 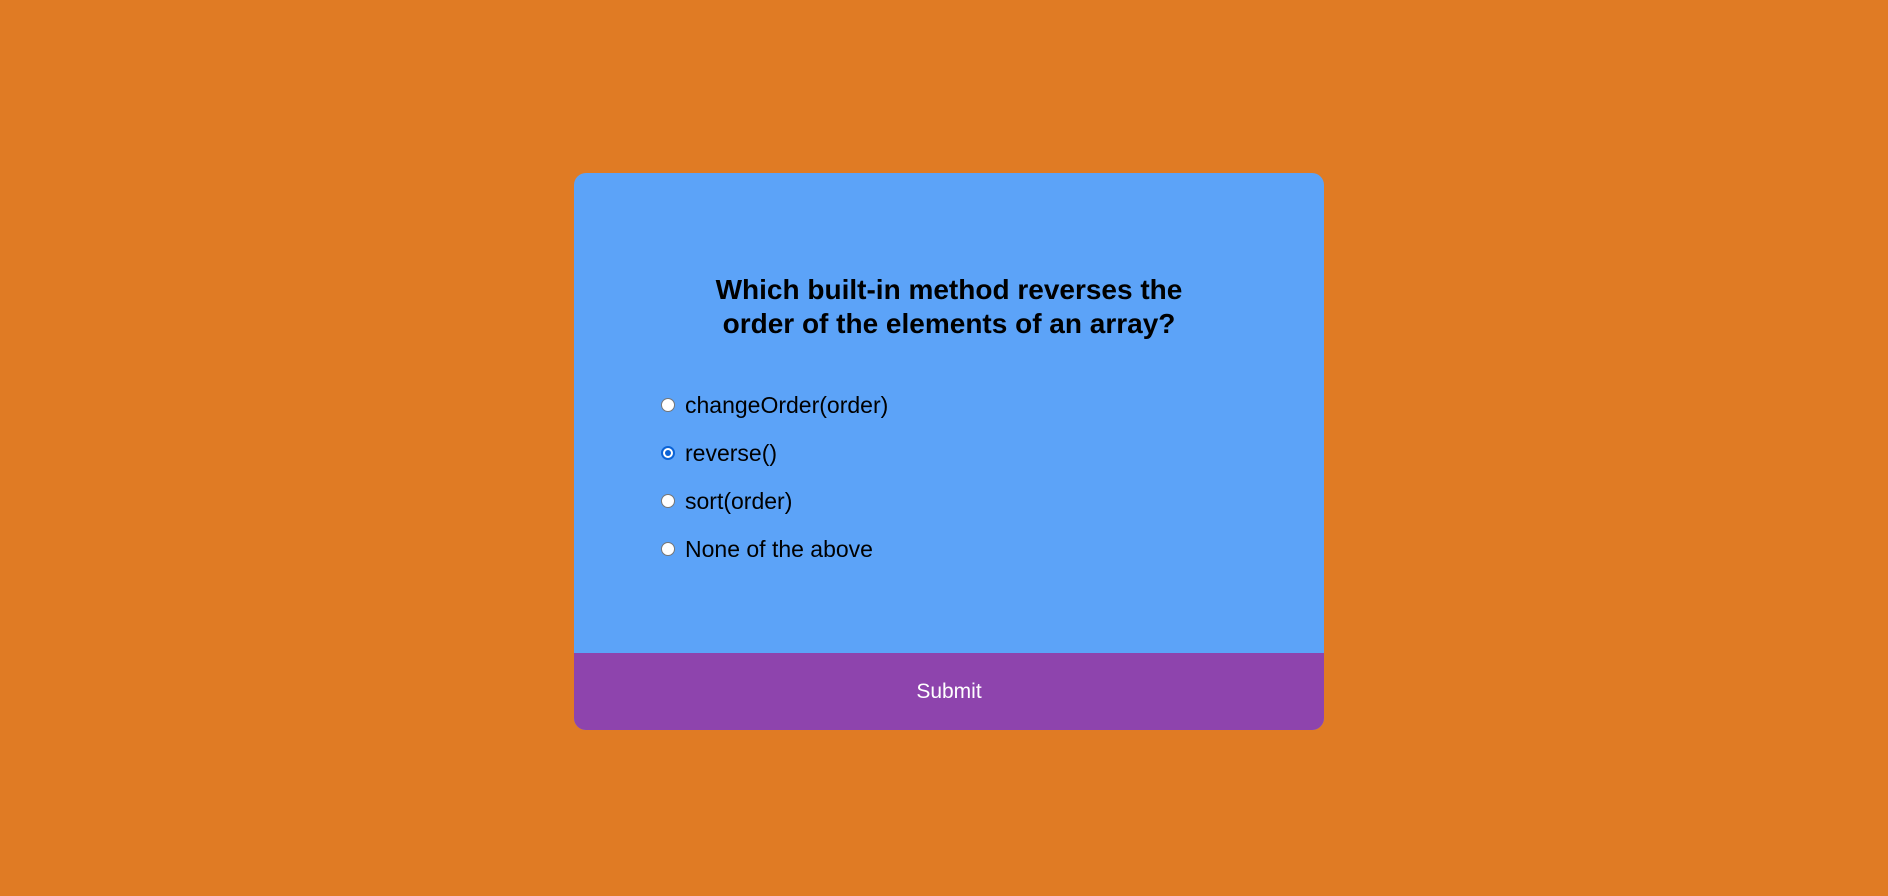 What do you see at coordinates (668, 405) in the screenshot?
I see `answer-radio-change-order` at bounding box center [668, 405].